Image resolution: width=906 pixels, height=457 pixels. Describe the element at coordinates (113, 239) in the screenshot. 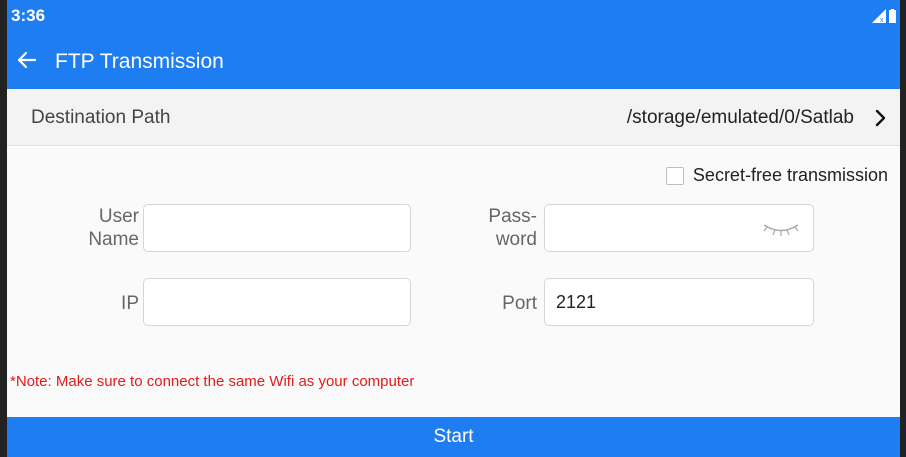

I see `username-label-line2: Name` at that location.